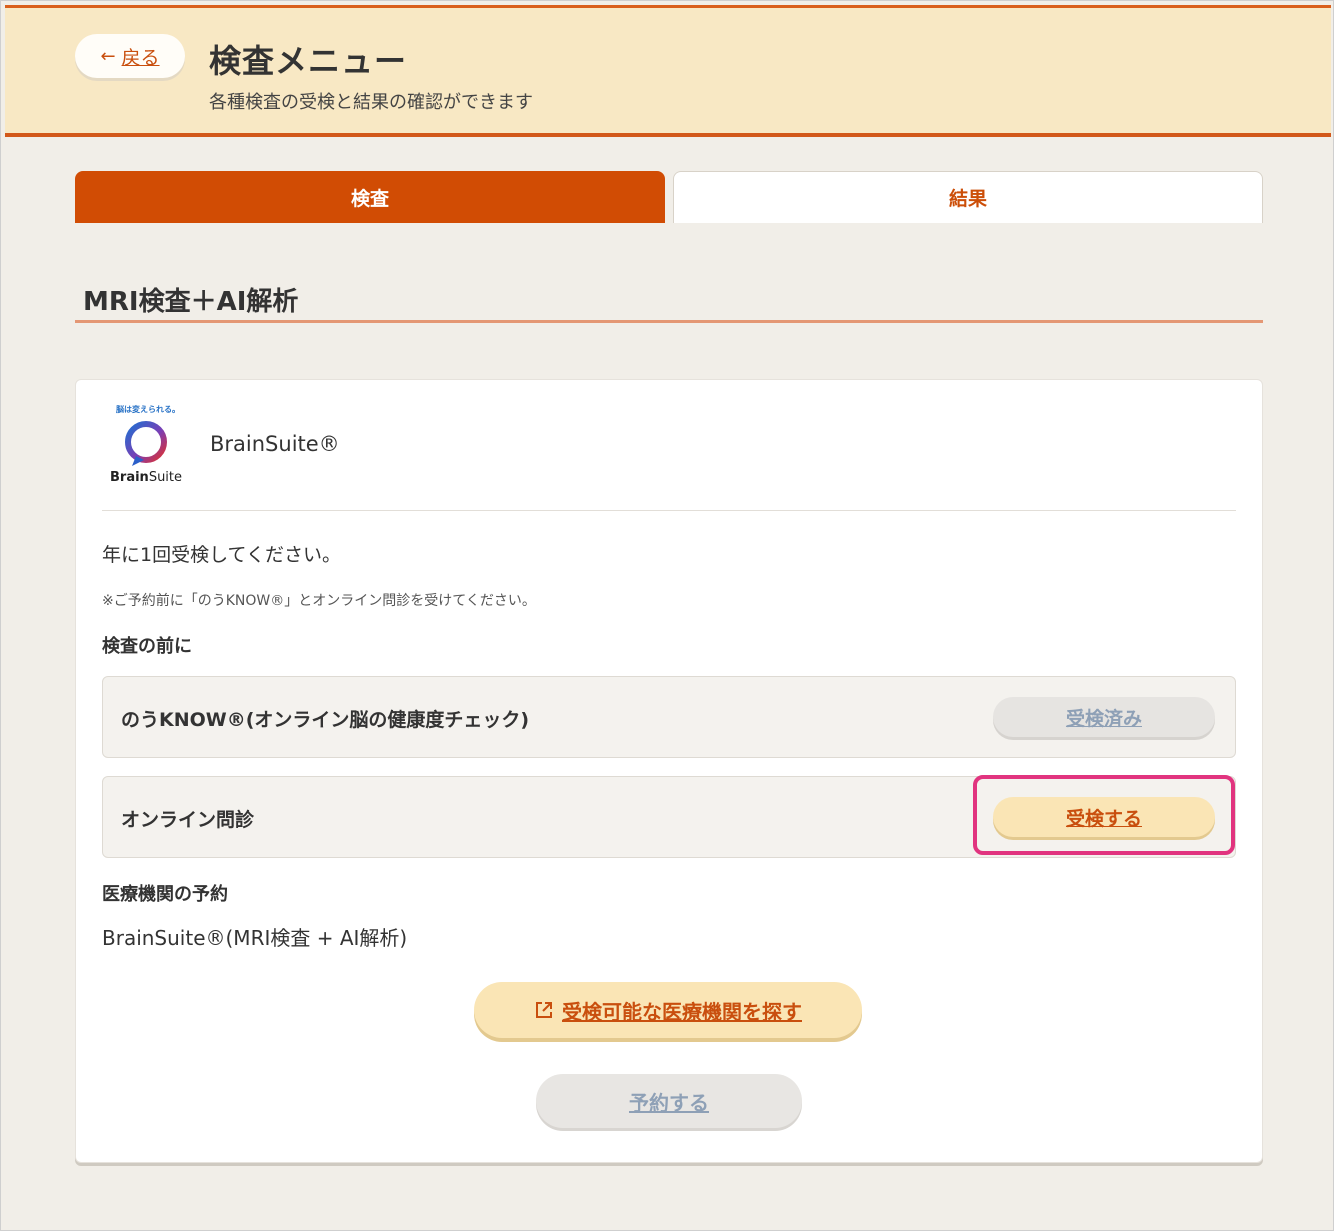  What do you see at coordinates (668, 71) in the screenshot?
I see `page-header: ← 戻る 検査メニュー 各種検査の受検と結果の確認ができます` at bounding box center [668, 71].